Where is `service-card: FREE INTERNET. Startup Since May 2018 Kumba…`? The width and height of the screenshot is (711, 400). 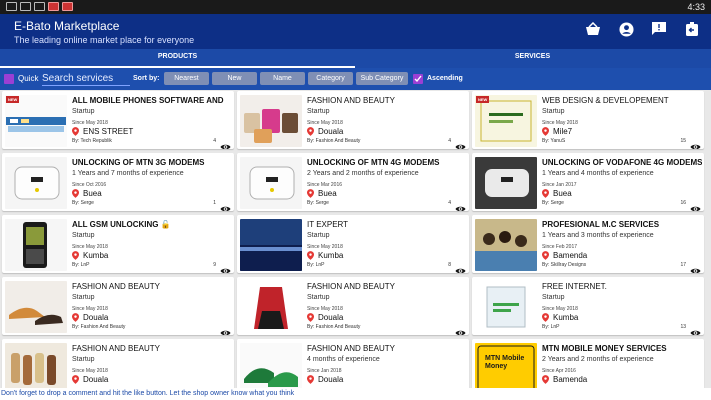
service-card: FREE INTERNET. Startup Since May 2018 Kumba… is located at coordinates (588, 306).